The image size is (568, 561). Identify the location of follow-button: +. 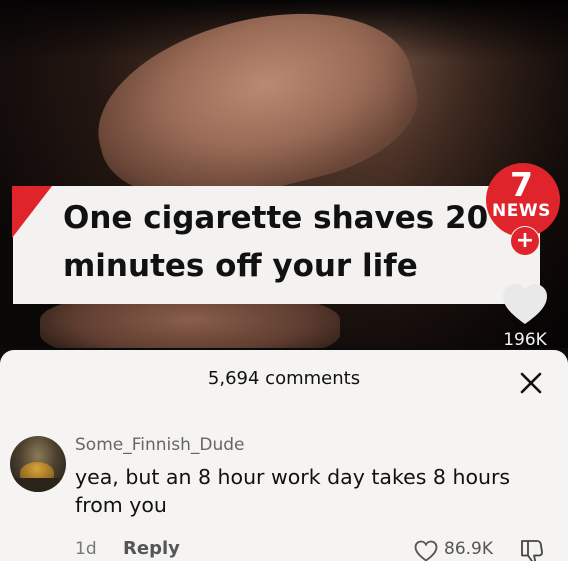
(525, 241).